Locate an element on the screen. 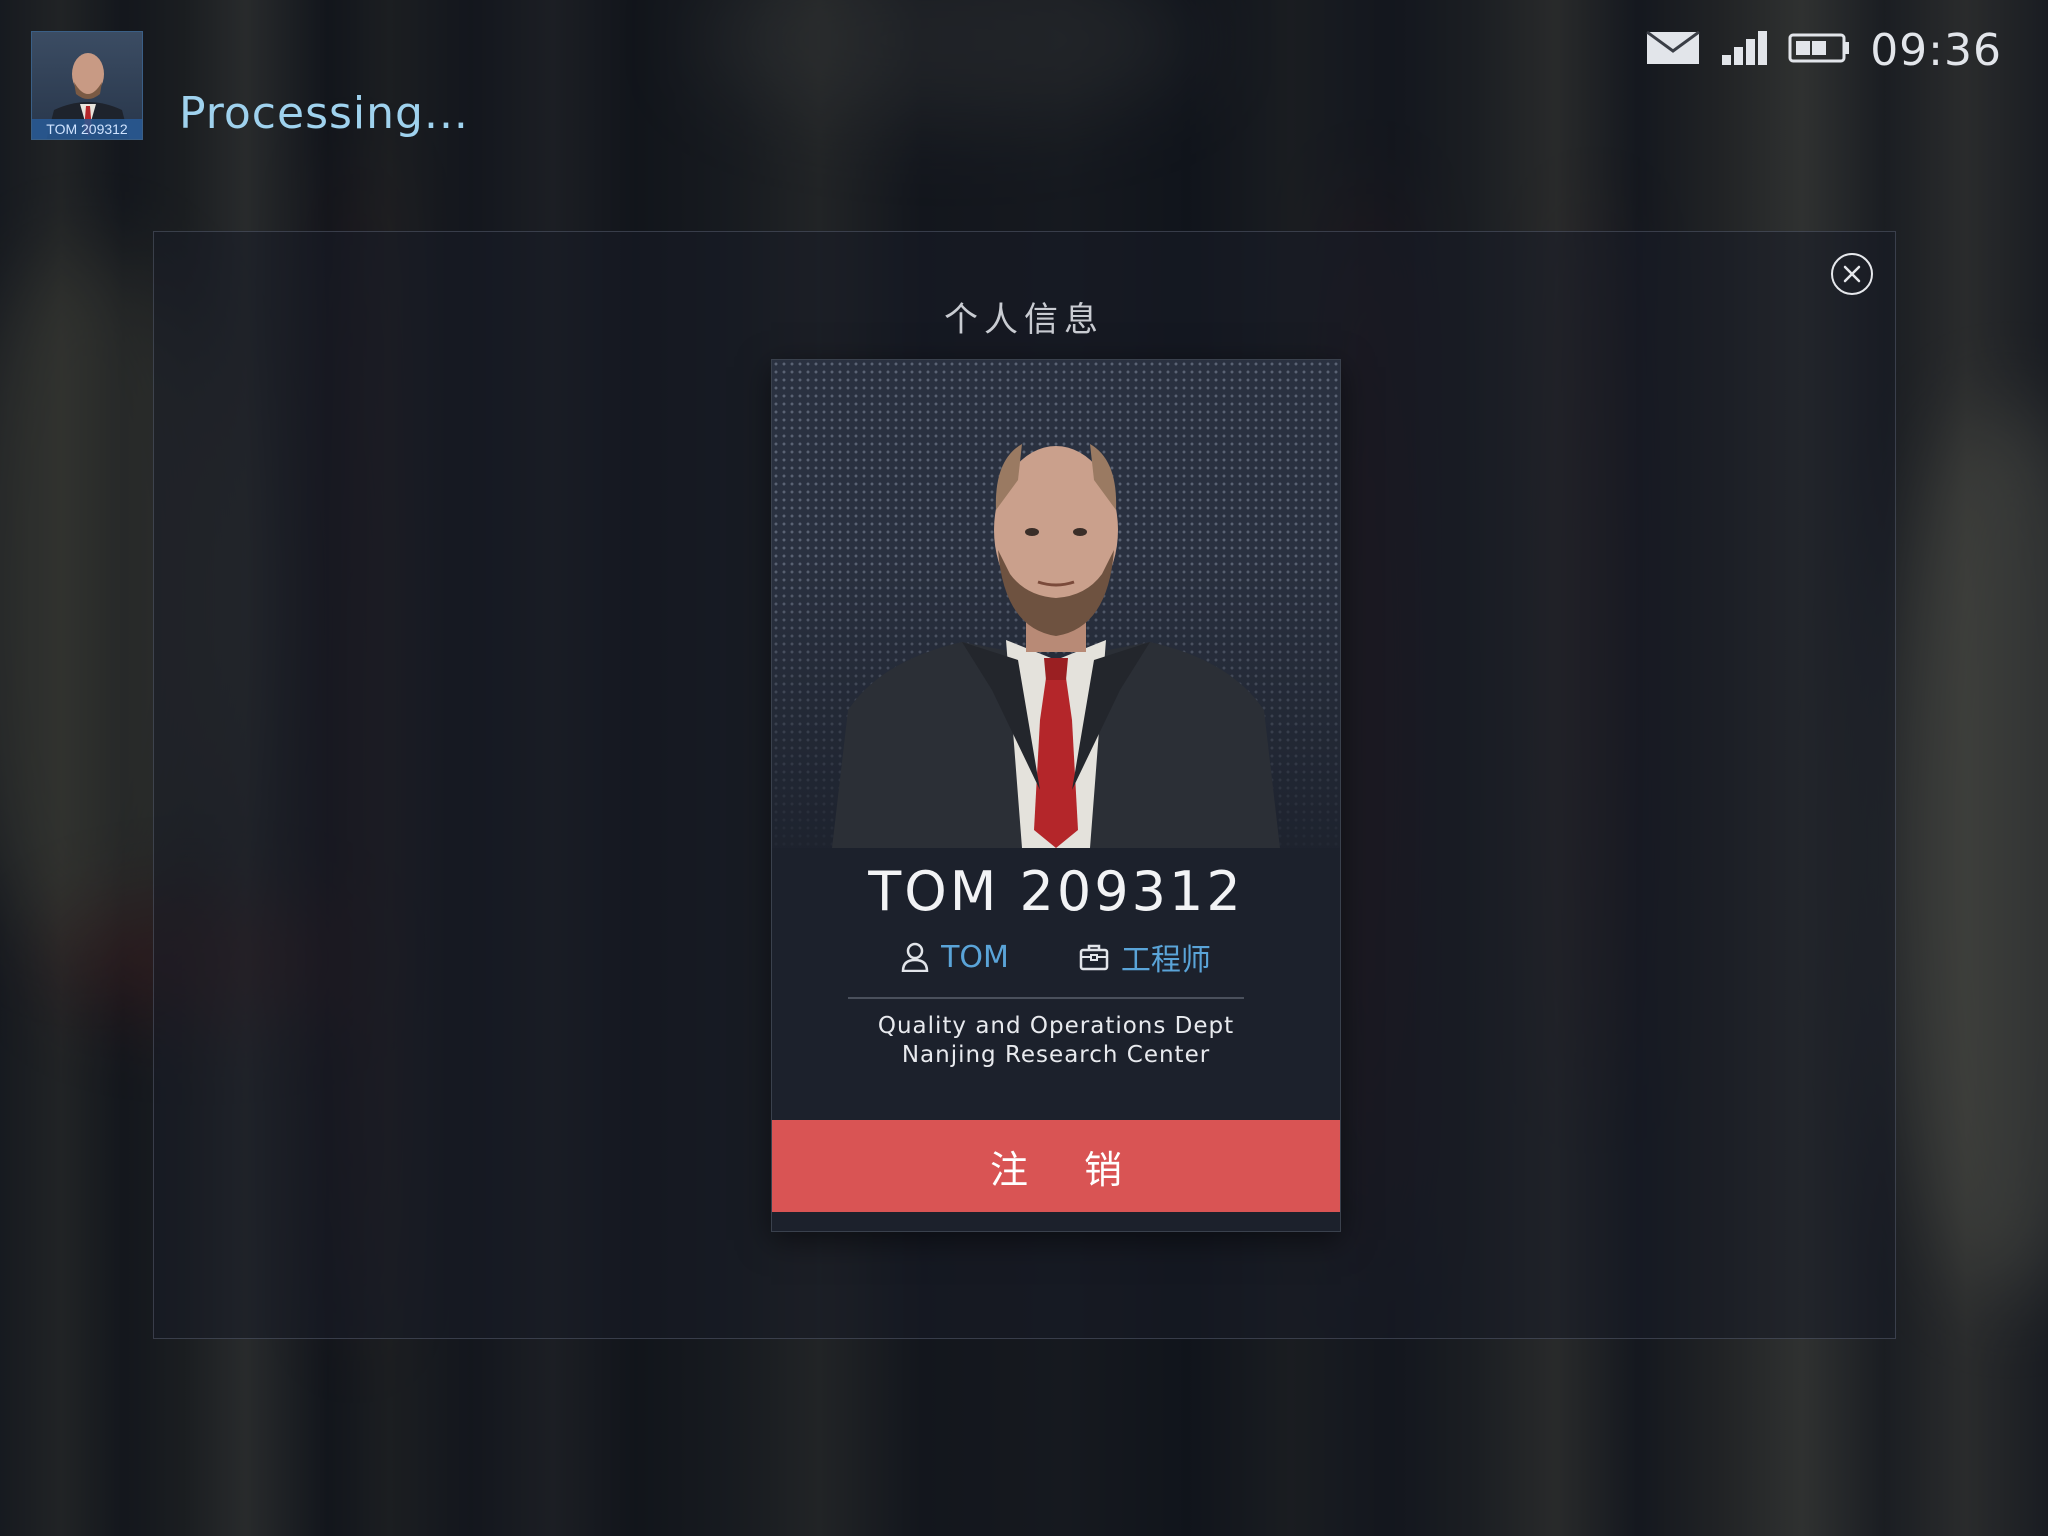 The image size is (2048, 1536). signal-icon is located at coordinates (1744, 50).